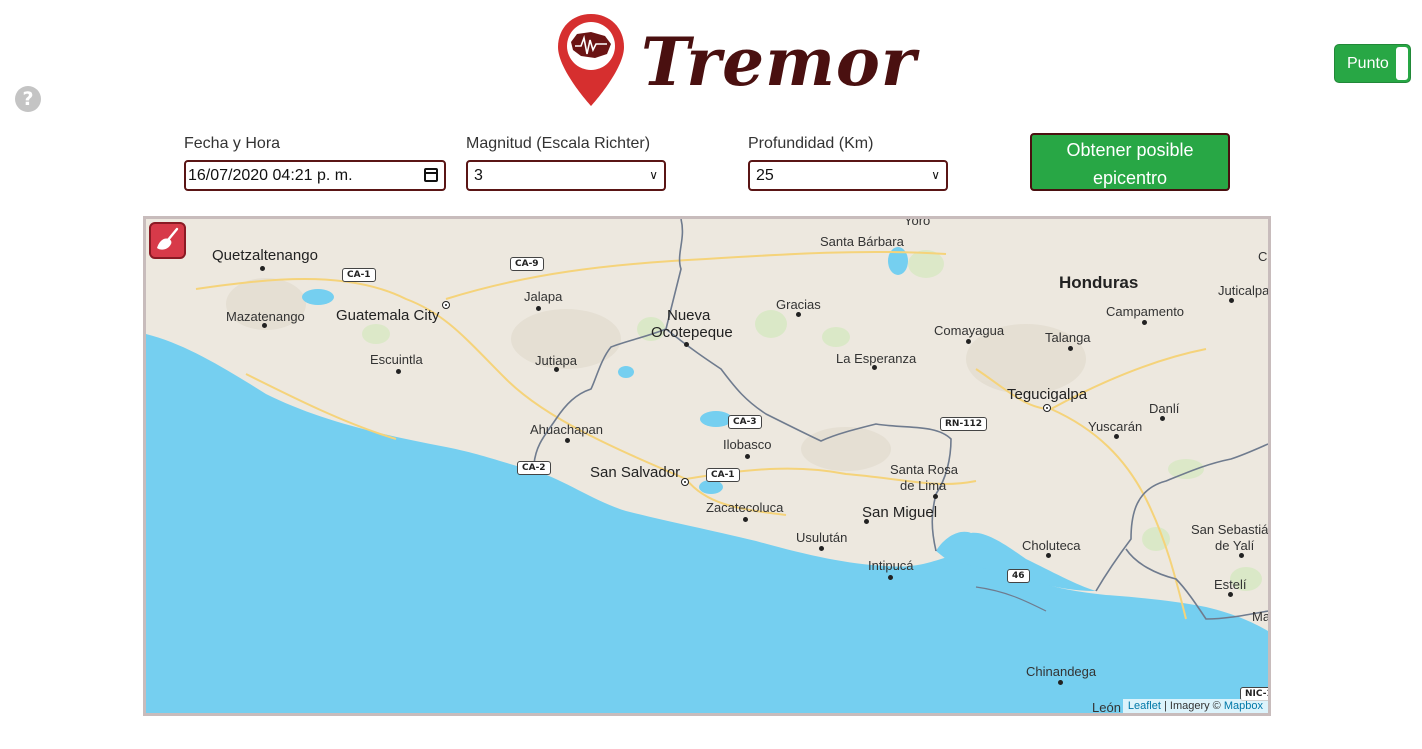 The height and width of the screenshot is (749, 1422). What do you see at coordinates (779, 62) in the screenshot?
I see `app-title: Tremor` at bounding box center [779, 62].